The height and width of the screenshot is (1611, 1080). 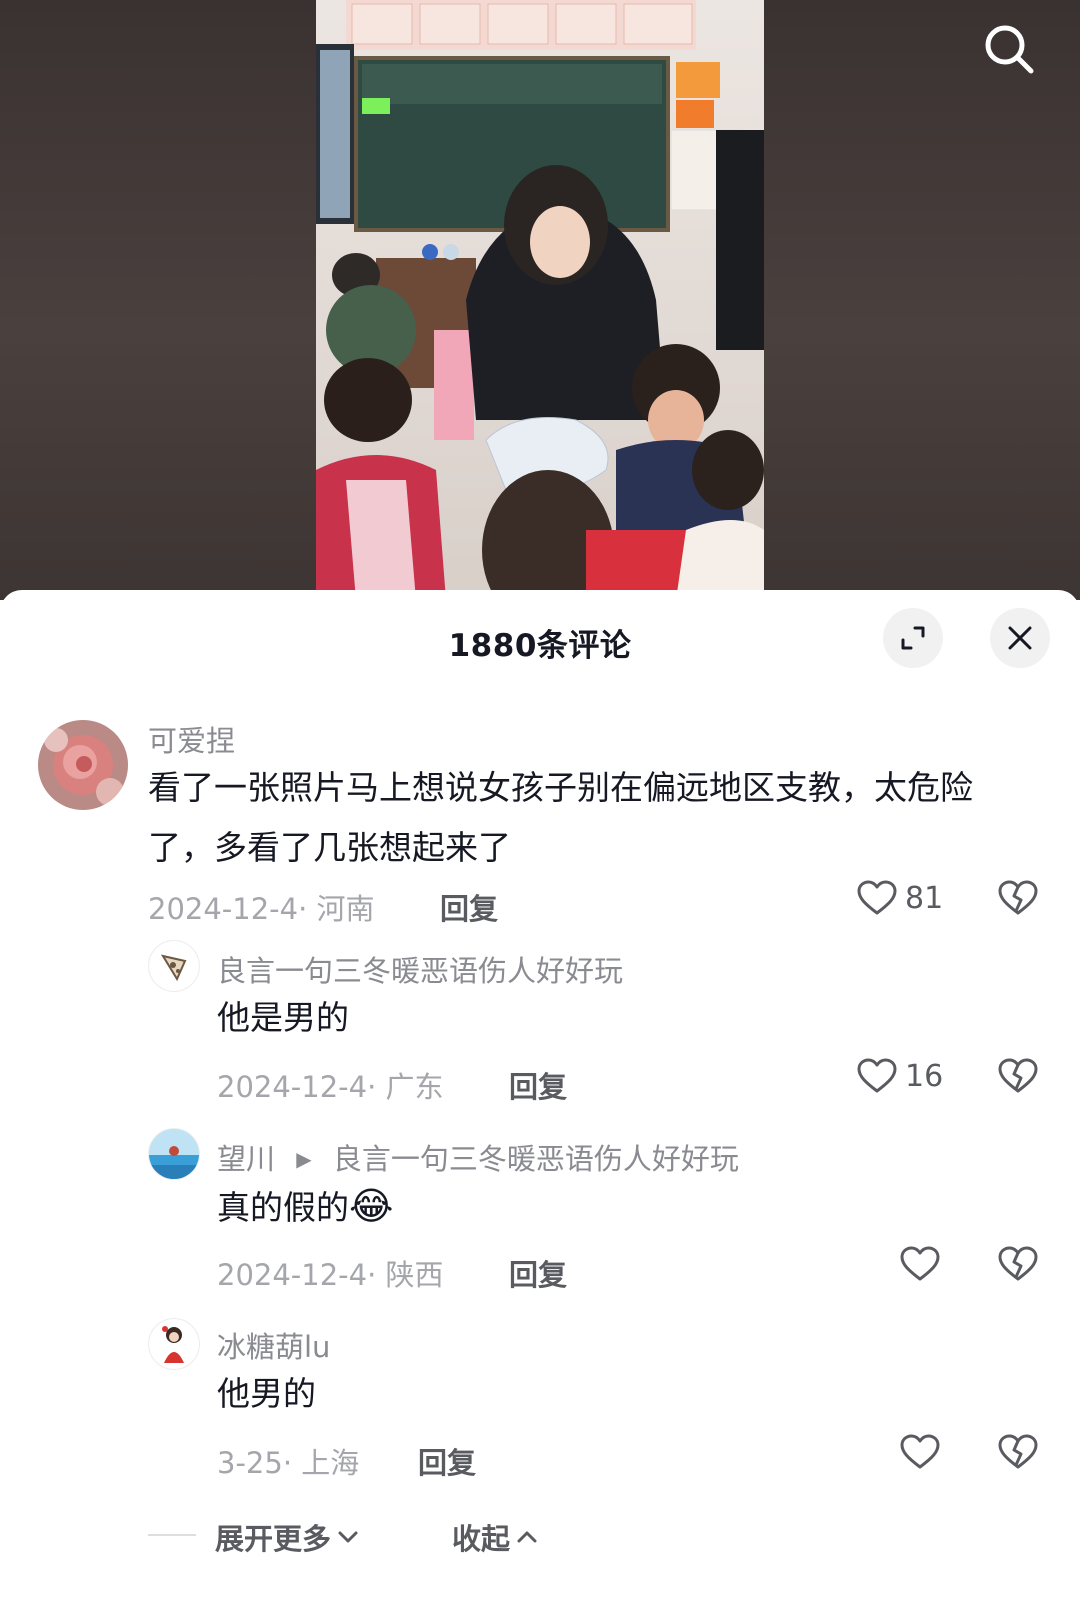 I want to click on reply-text: 他是男的, so click(x=283, y=1017).